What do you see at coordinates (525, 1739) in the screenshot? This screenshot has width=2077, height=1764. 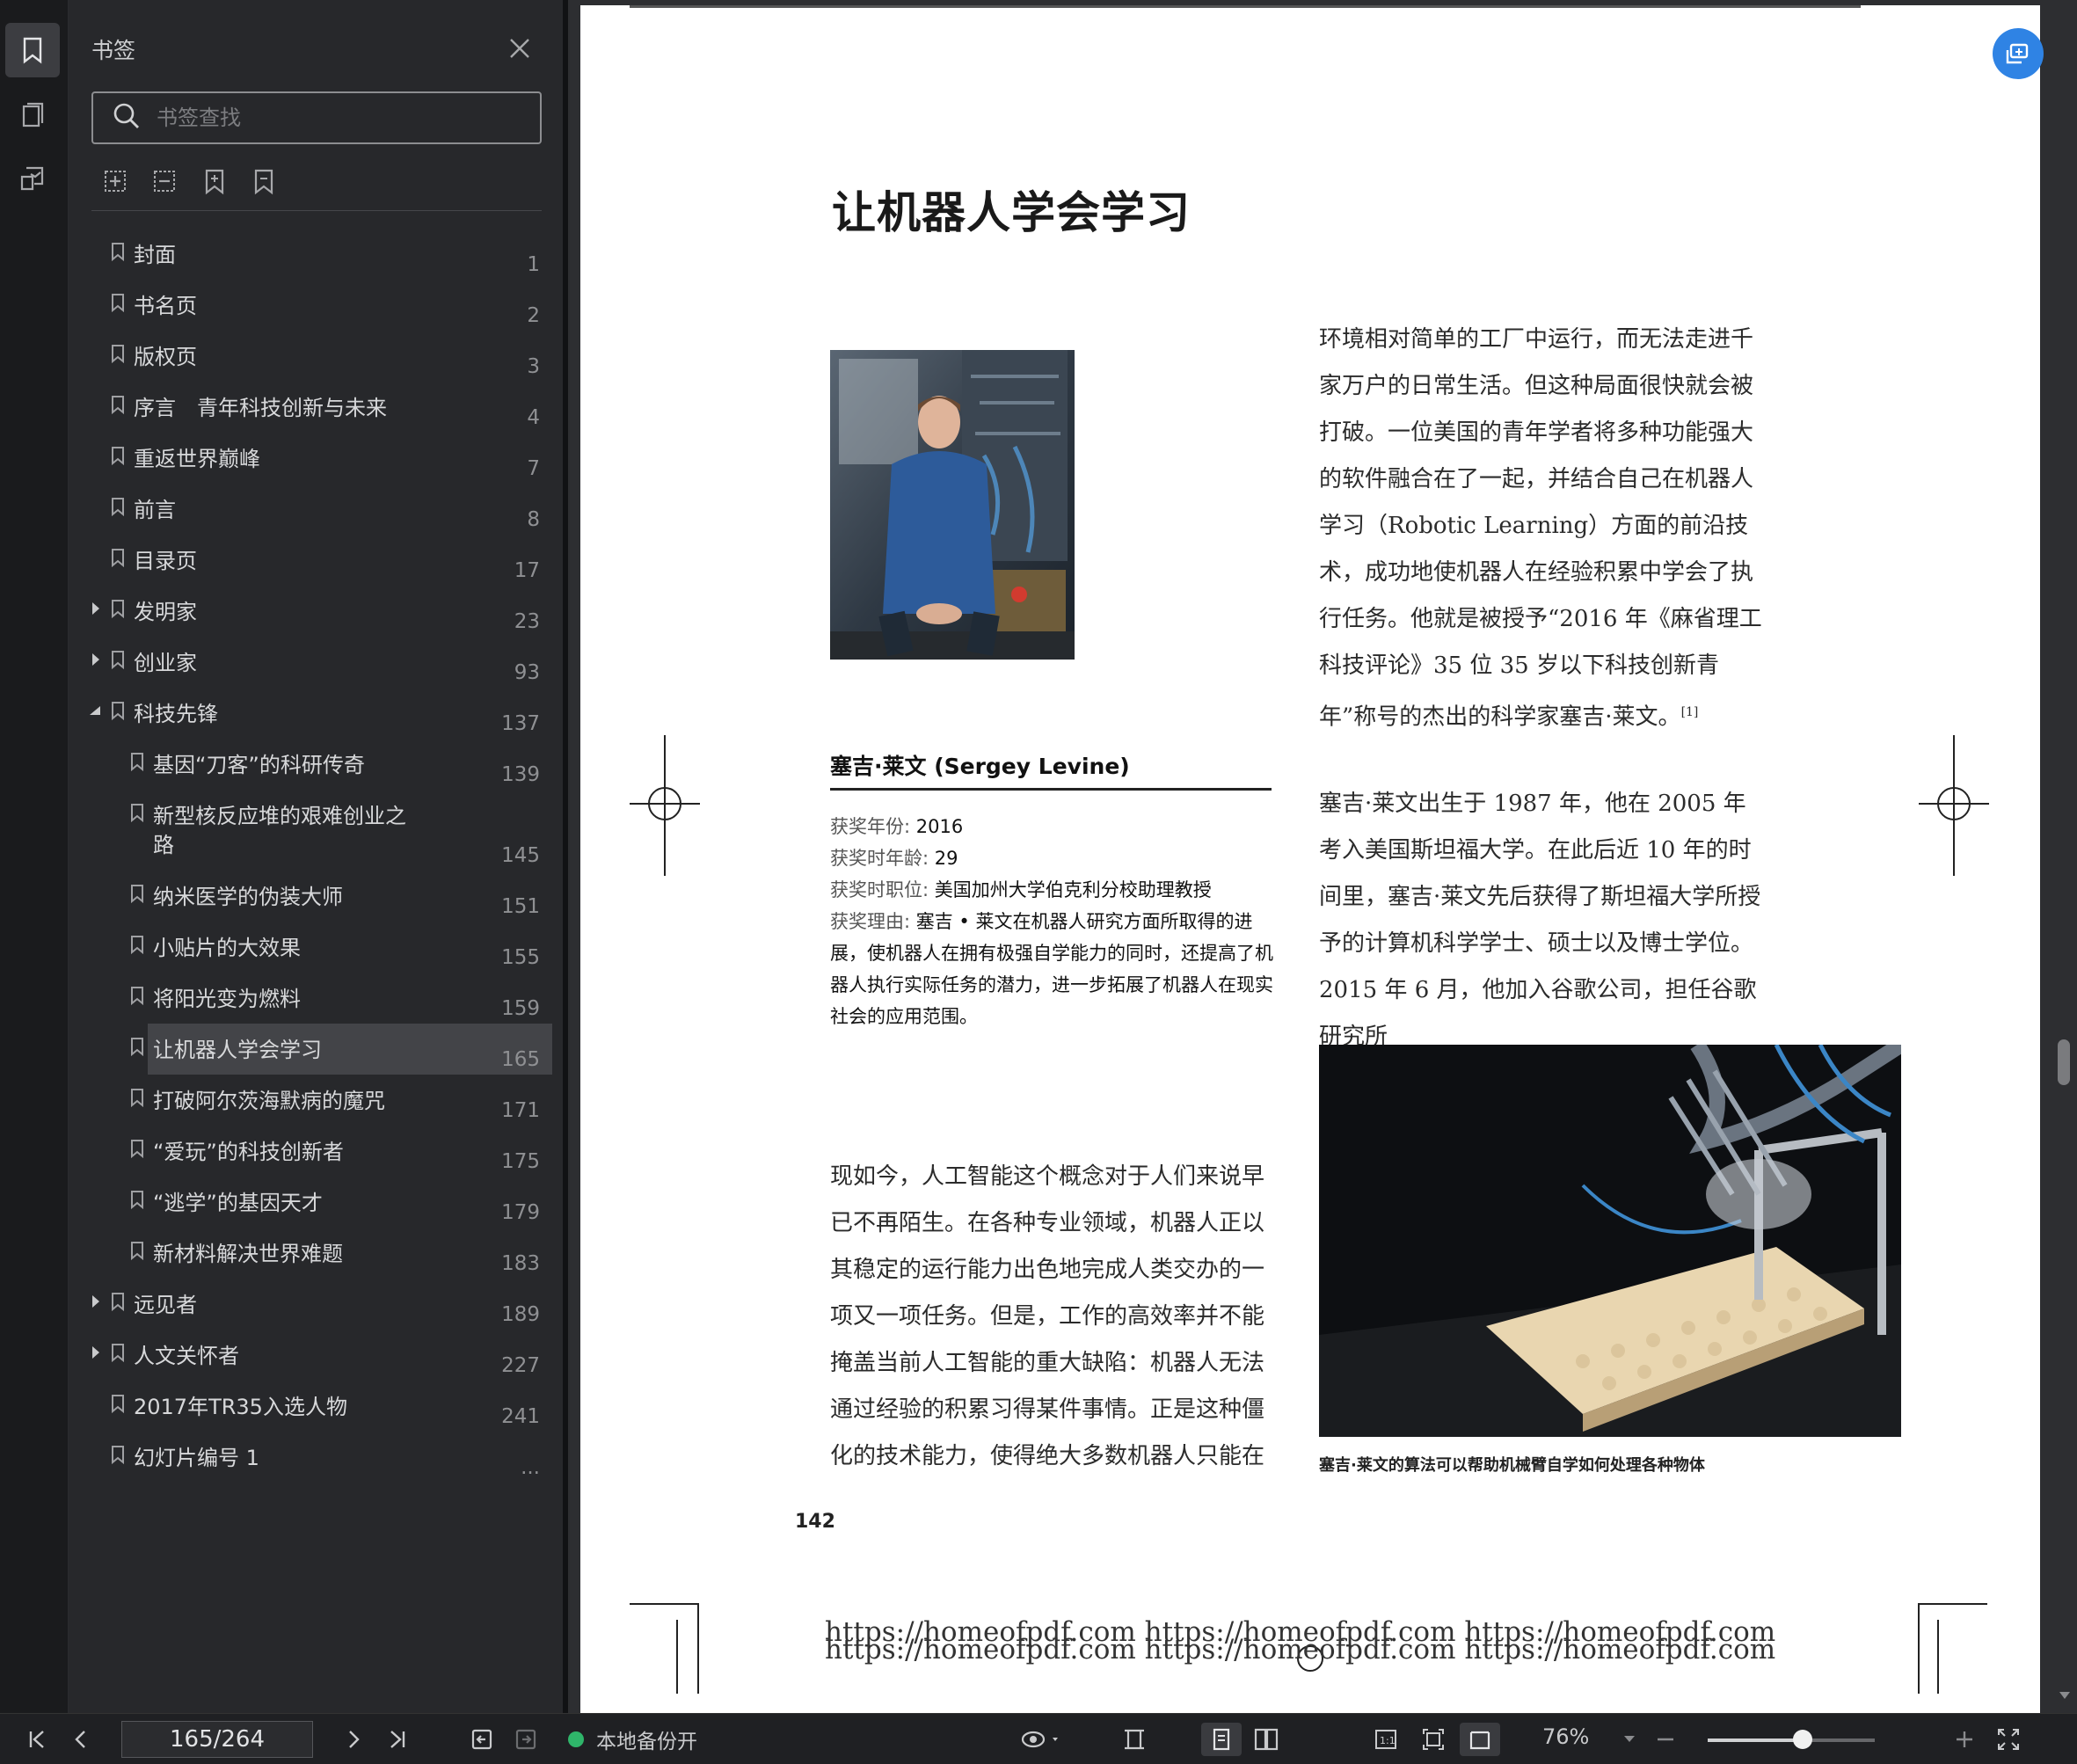 I see `forward-icon` at bounding box center [525, 1739].